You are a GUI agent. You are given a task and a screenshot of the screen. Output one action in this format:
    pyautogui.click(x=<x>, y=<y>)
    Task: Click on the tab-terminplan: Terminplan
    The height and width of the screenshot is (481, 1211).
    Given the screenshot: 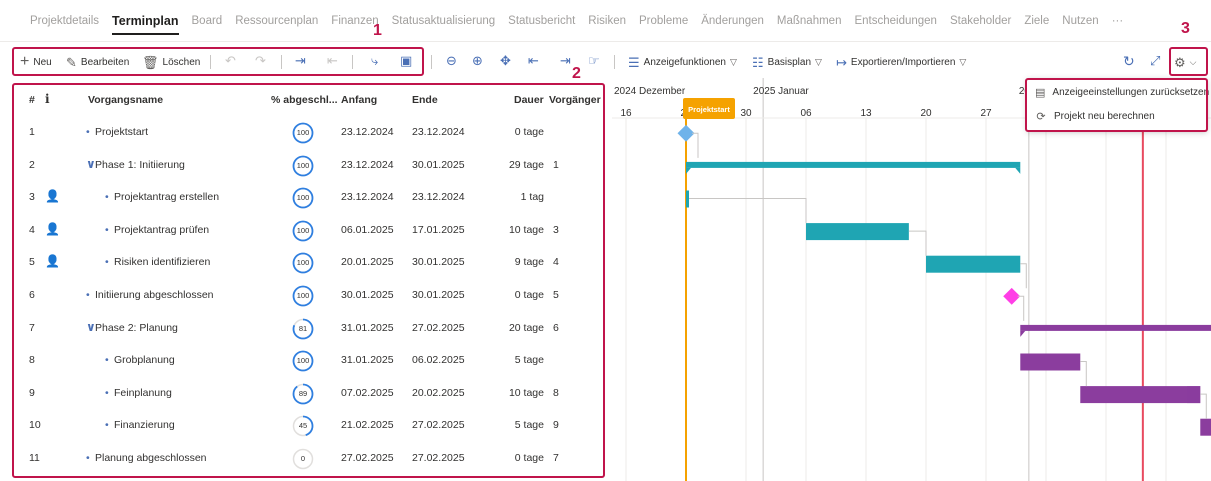 What is the action you would take?
    pyautogui.click(x=145, y=21)
    